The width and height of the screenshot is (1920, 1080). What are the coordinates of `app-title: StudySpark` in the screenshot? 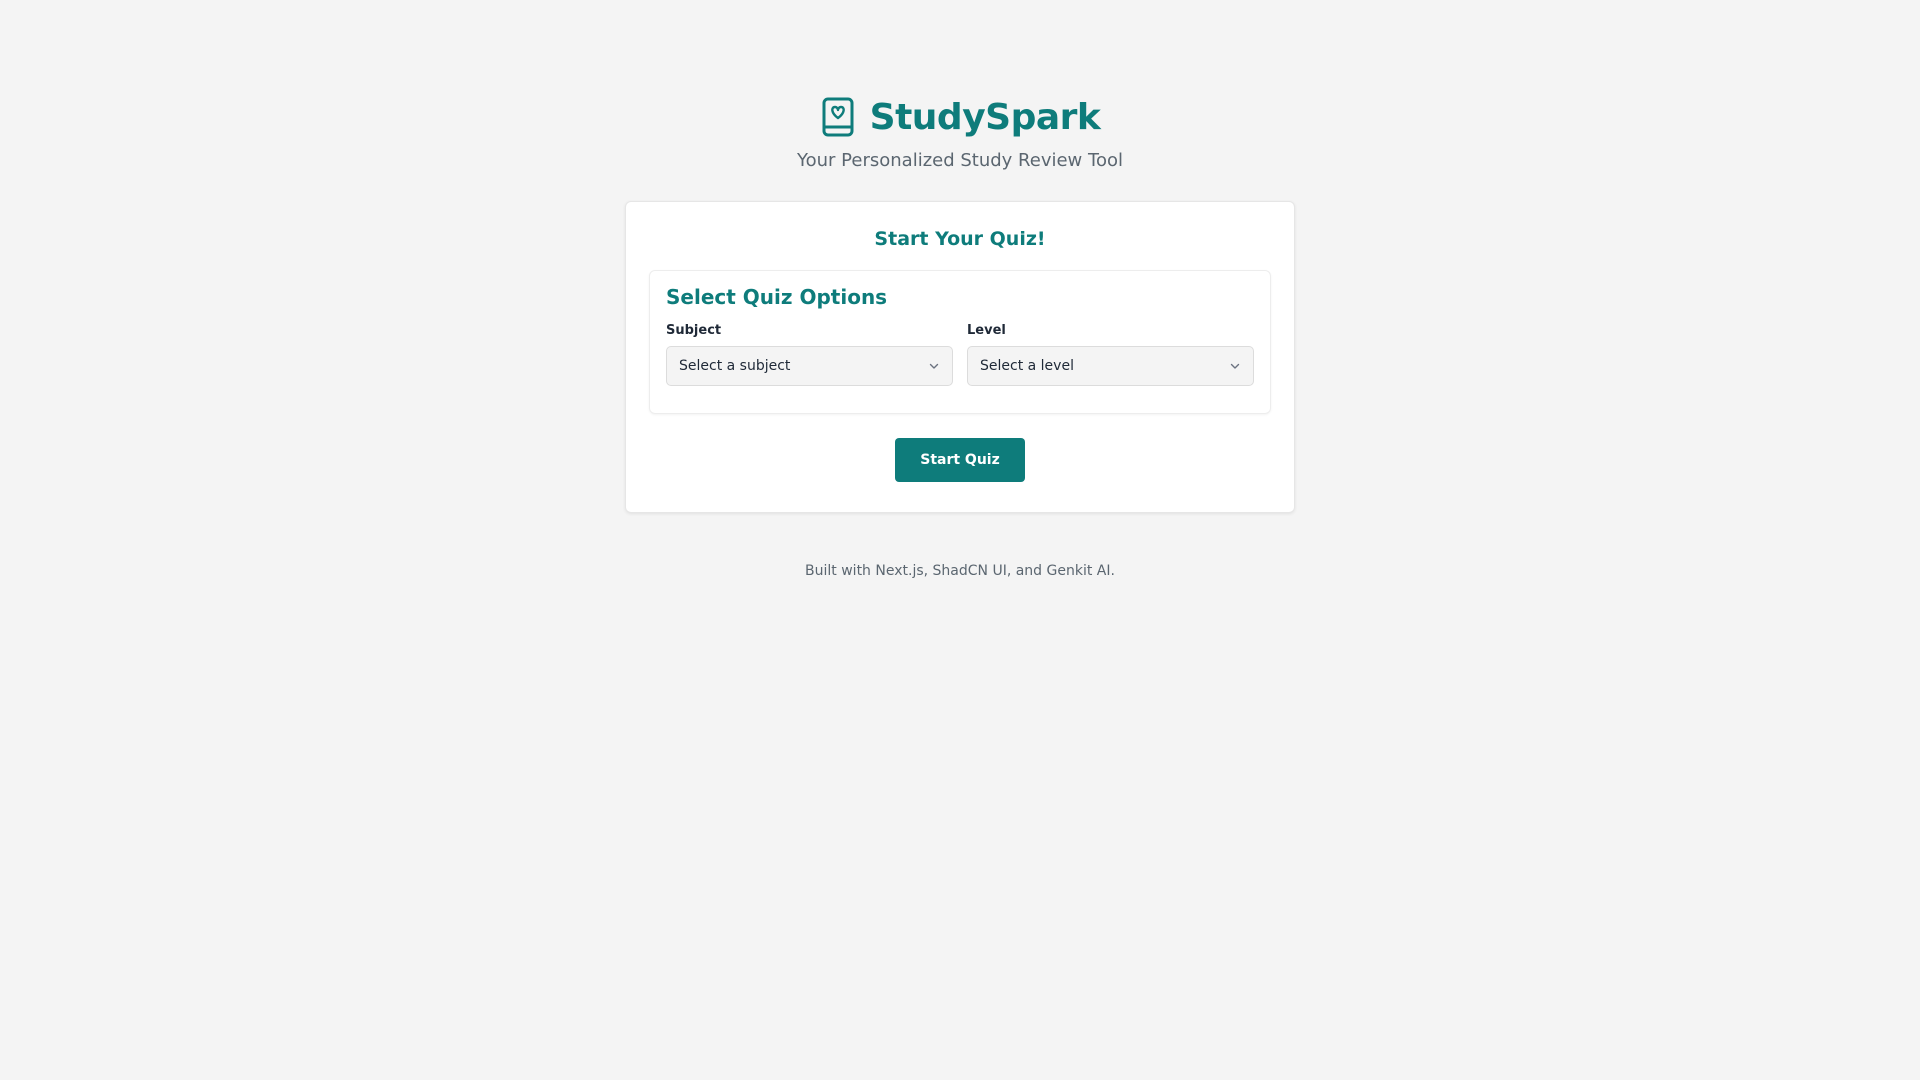 It's located at (985, 117).